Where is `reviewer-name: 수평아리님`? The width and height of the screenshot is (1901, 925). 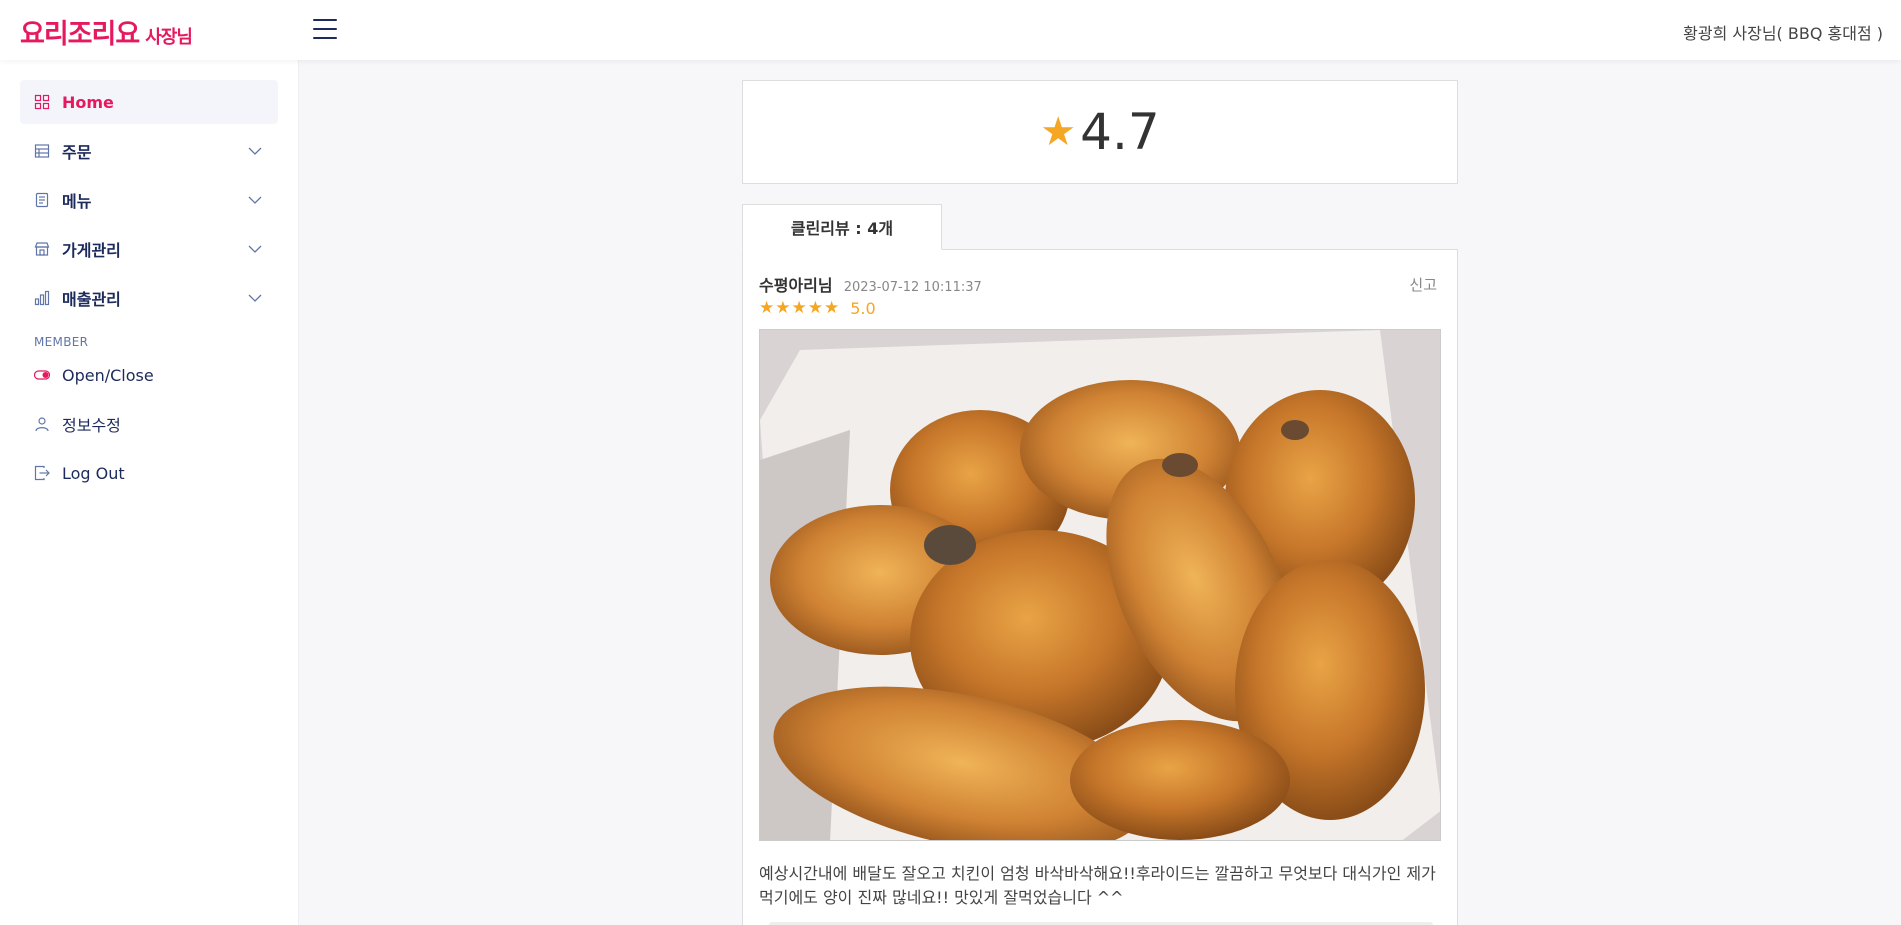 reviewer-name: 수평아리님 is located at coordinates (796, 285).